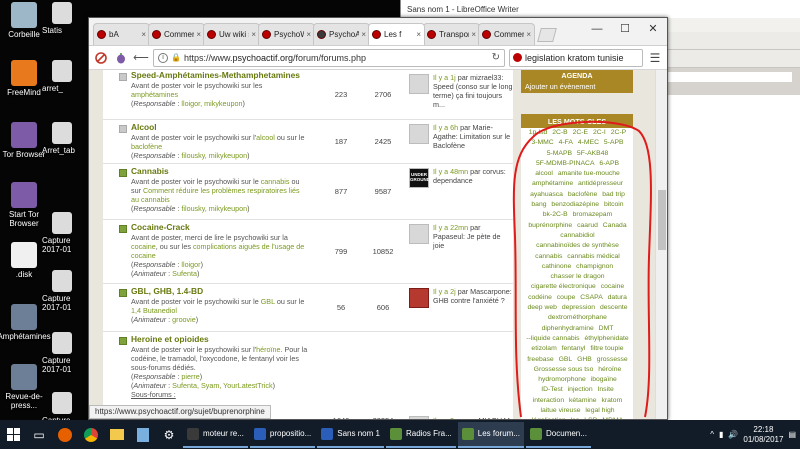 The image size is (800, 449). Describe the element at coordinates (91, 435) in the screenshot. I see `chrome-icon` at that location.